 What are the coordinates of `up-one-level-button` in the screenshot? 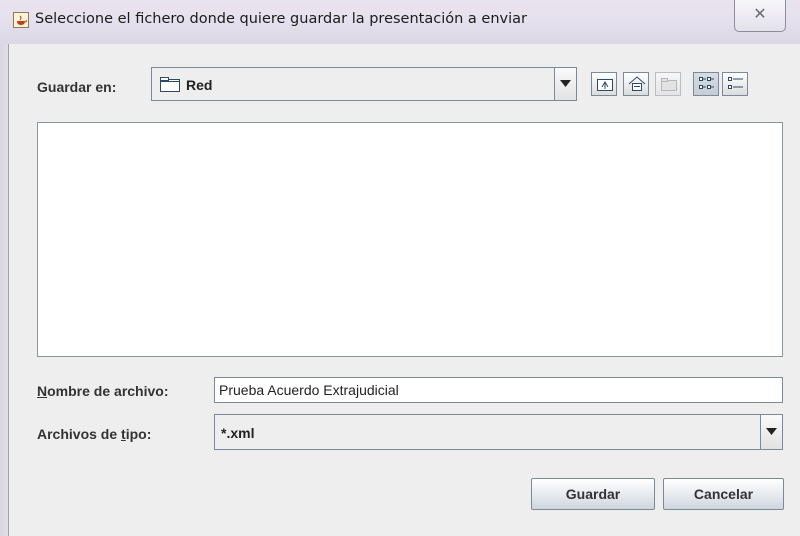 It's located at (604, 84).